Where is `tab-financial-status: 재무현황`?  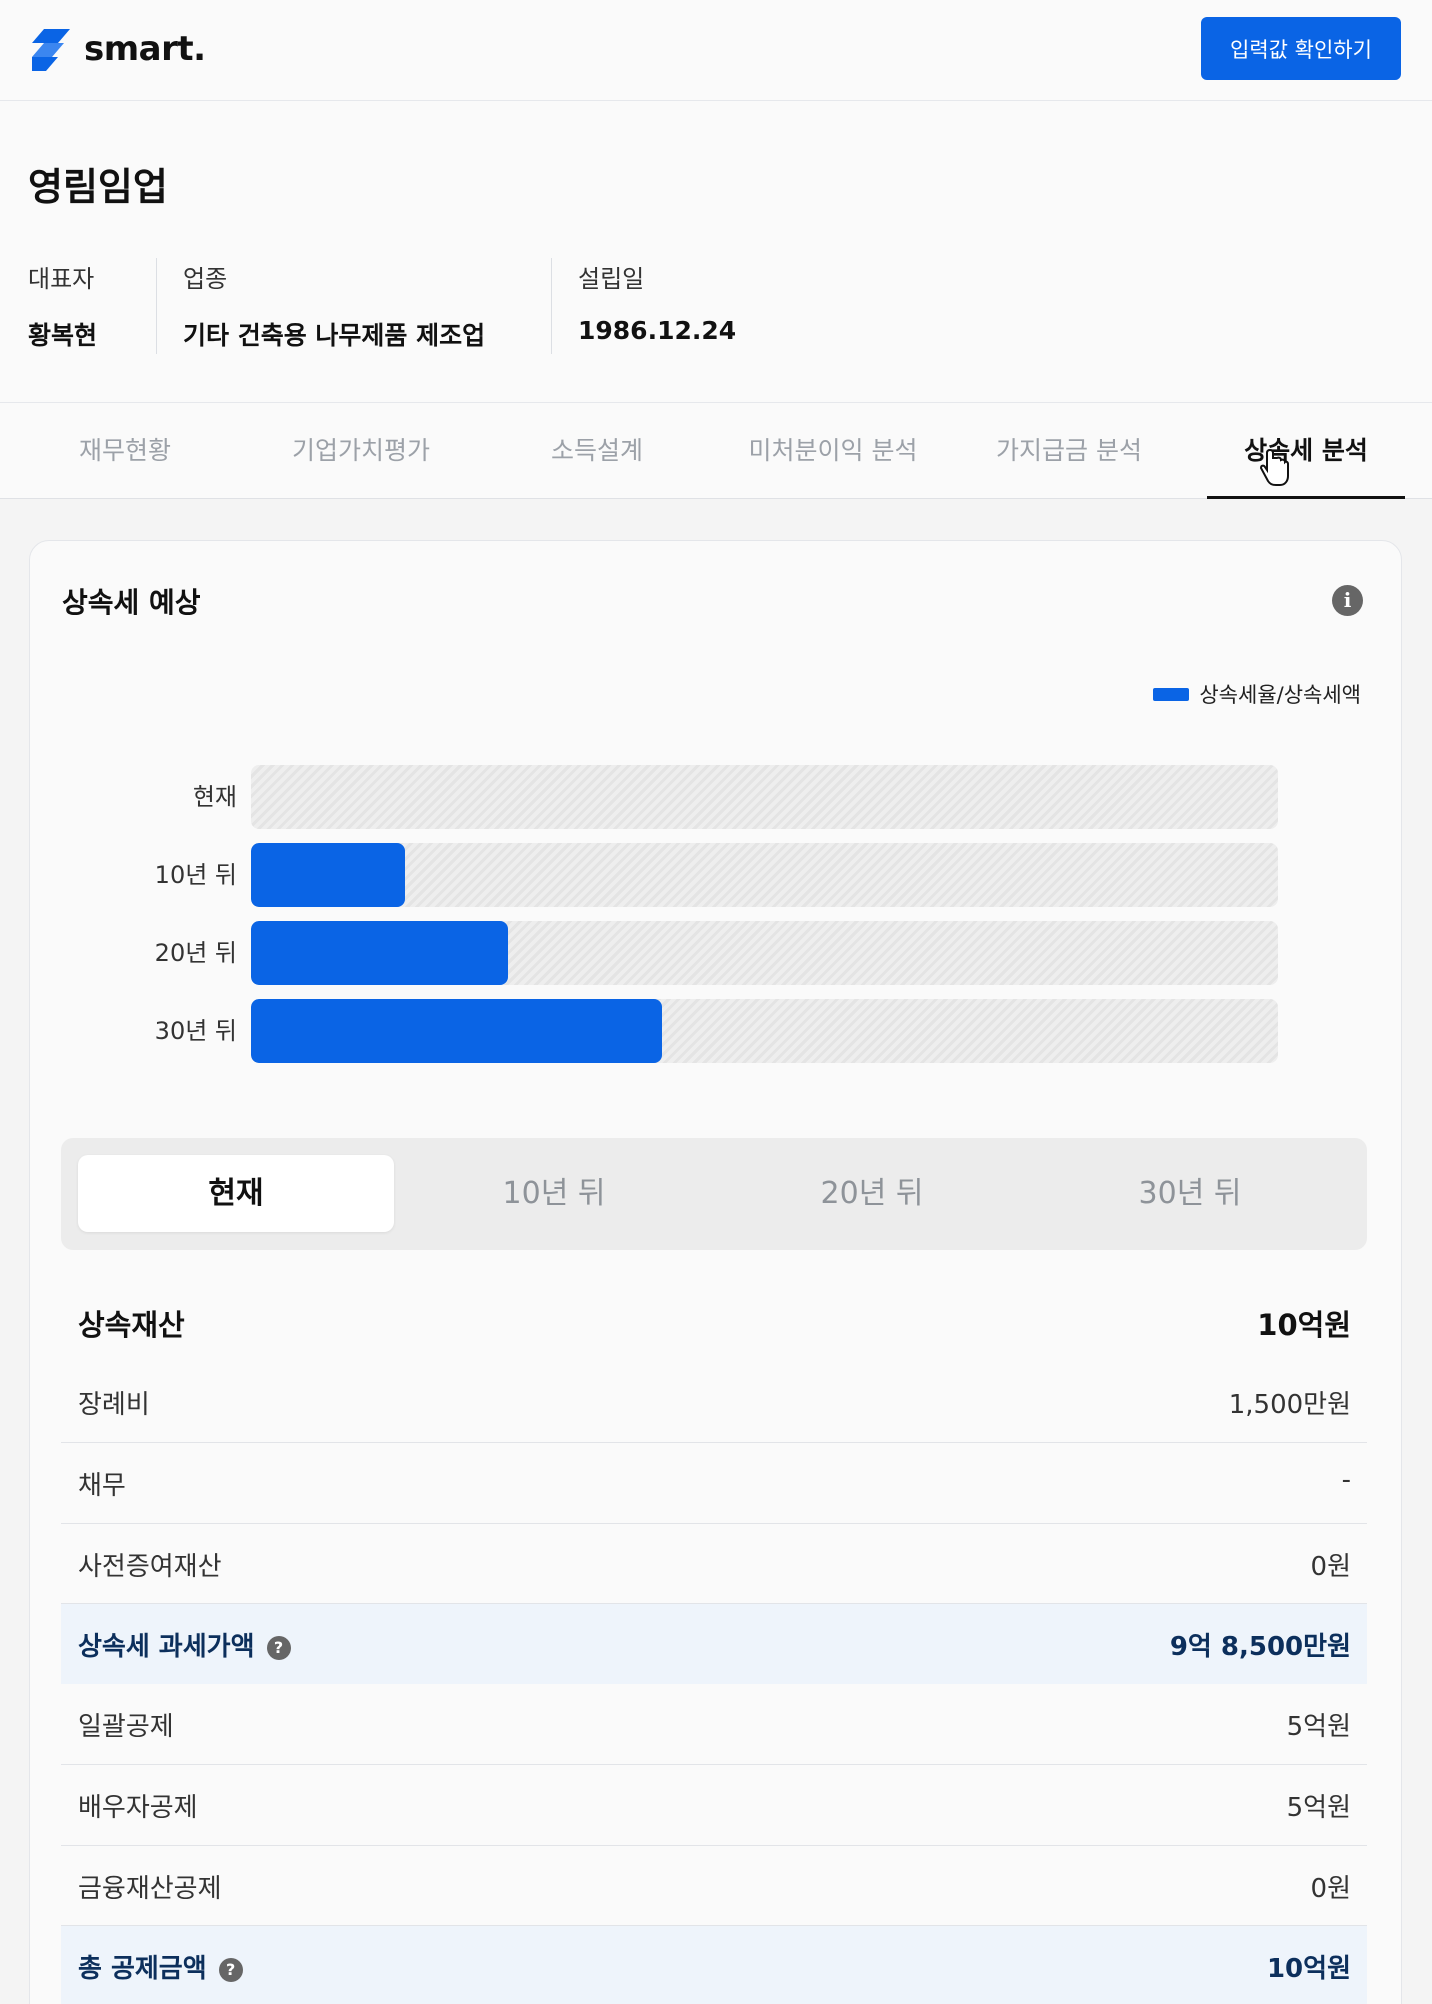
tab-financial-status: 재무현황 is located at coordinates (125, 451).